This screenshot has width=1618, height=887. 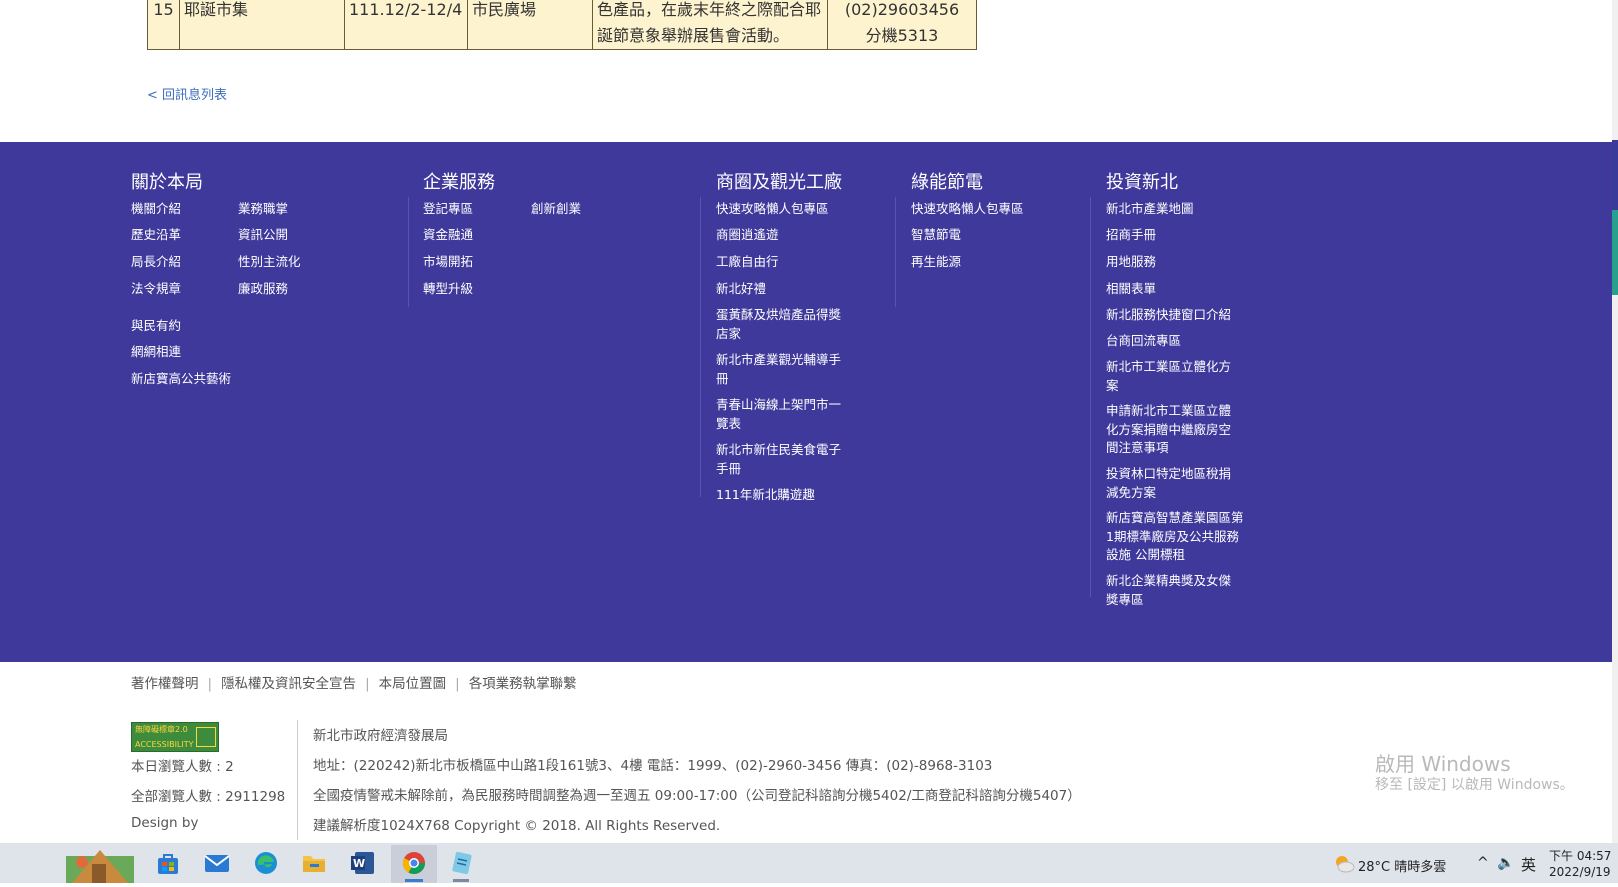 What do you see at coordinates (902, 25) in the screenshot?
I see `cell-phone: (02)29603456 分機5313` at bounding box center [902, 25].